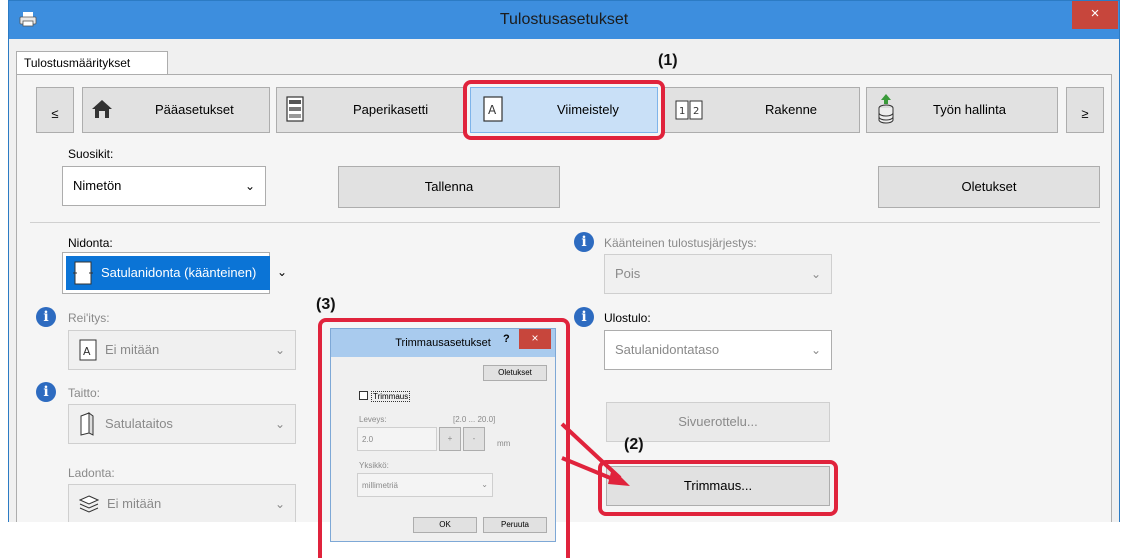  I want to click on unit-select: millimetriä ⌄, so click(425, 485).